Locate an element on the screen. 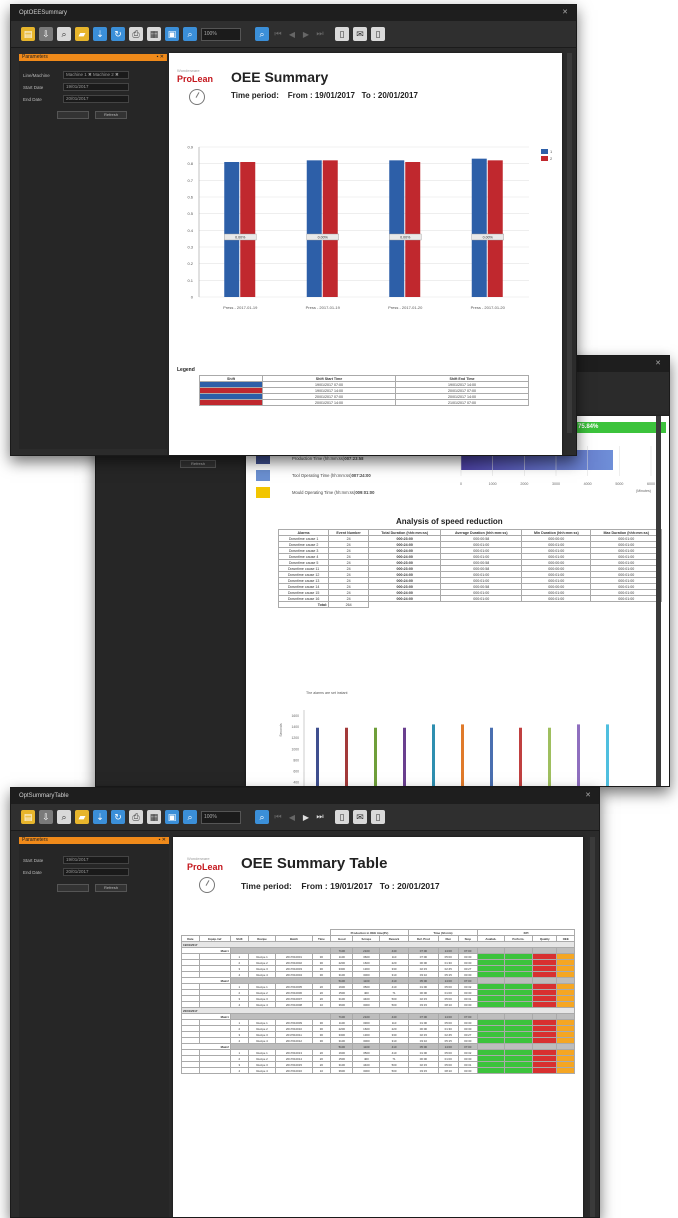 Image resolution: width=678 pixels, height=1218 pixels. y-tick-label: 0.3 is located at coordinates (190, 247).